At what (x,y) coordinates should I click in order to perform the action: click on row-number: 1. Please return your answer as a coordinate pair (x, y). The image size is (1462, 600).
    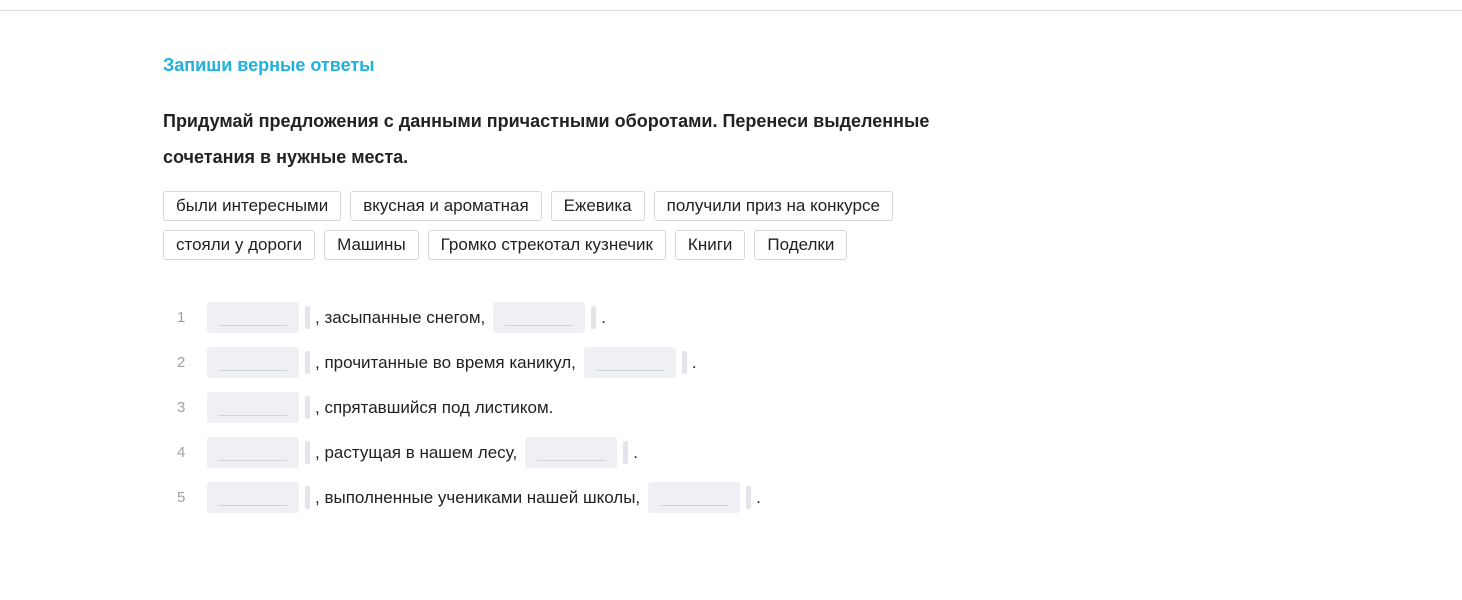
    Looking at the image, I should click on (181, 317).